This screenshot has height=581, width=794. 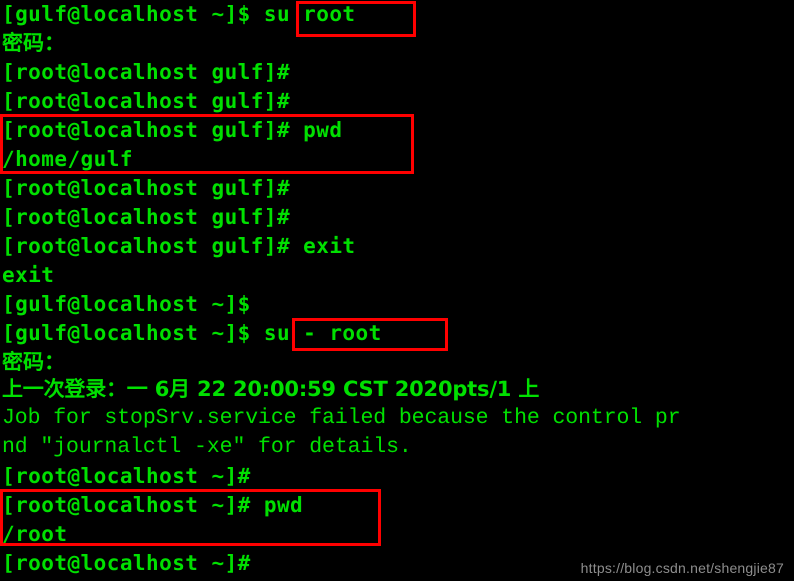 What do you see at coordinates (271, 389) in the screenshot?
I see `terminal-line-last-login: 上一次登录：一 6月 22 20:00:59 CST 2020pts/1 上` at bounding box center [271, 389].